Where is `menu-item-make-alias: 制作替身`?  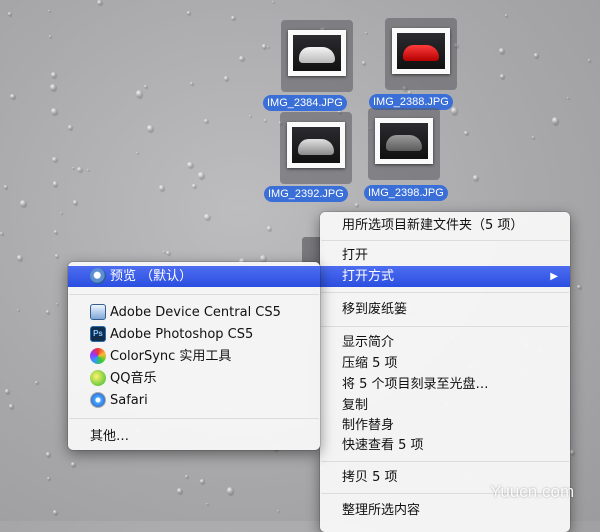
menu-item-make-alias: 制作替身 is located at coordinates (445, 425).